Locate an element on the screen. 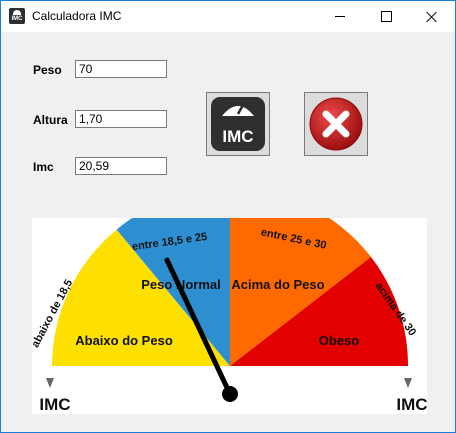 The height and width of the screenshot is (433, 456). calculate-imc-button: IMC is located at coordinates (238, 124).